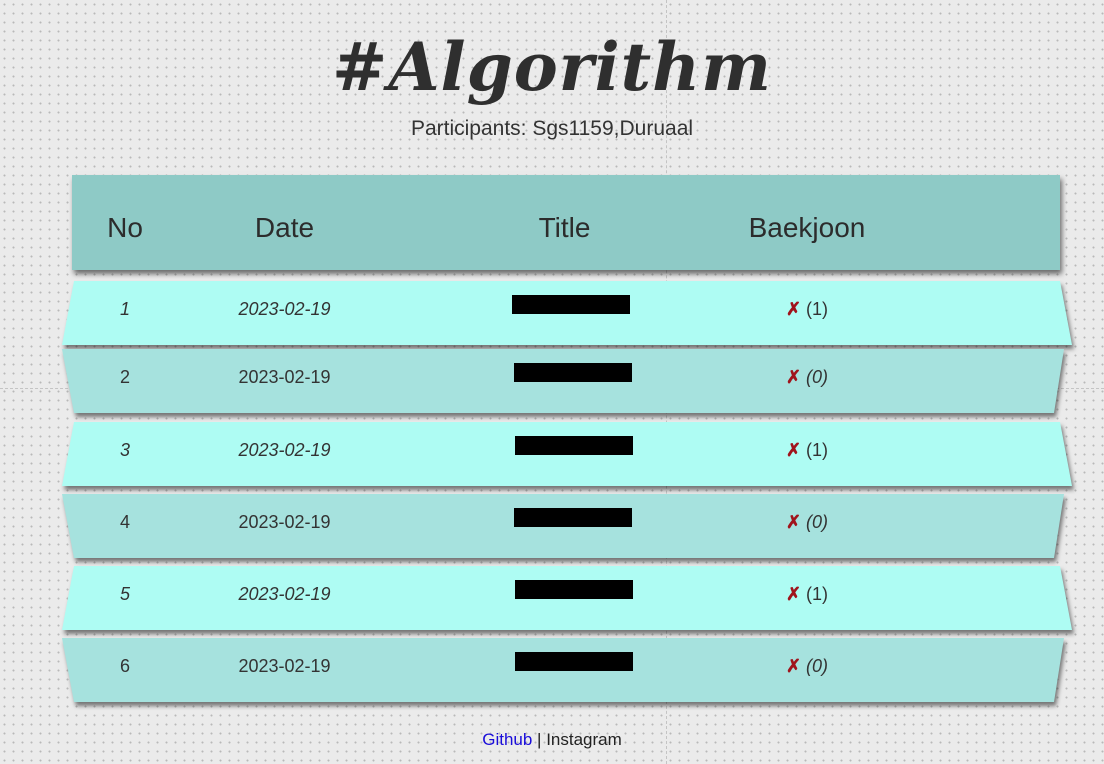 The height and width of the screenshot is (764, 1104). What do you see at coordinates (124, 666) in the screenshot?
I see `row-number: 6` at bounding box center [124, 666].